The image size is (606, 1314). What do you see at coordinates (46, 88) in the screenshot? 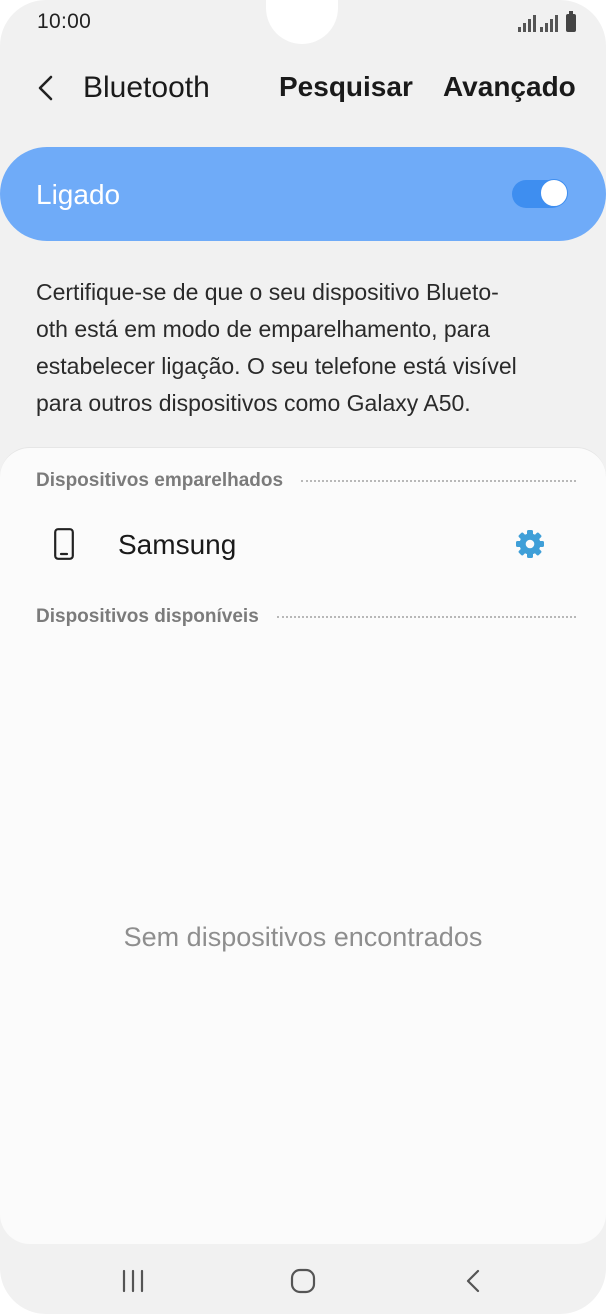
I see `chevron-left-icon` at bounding box center [46, 88].